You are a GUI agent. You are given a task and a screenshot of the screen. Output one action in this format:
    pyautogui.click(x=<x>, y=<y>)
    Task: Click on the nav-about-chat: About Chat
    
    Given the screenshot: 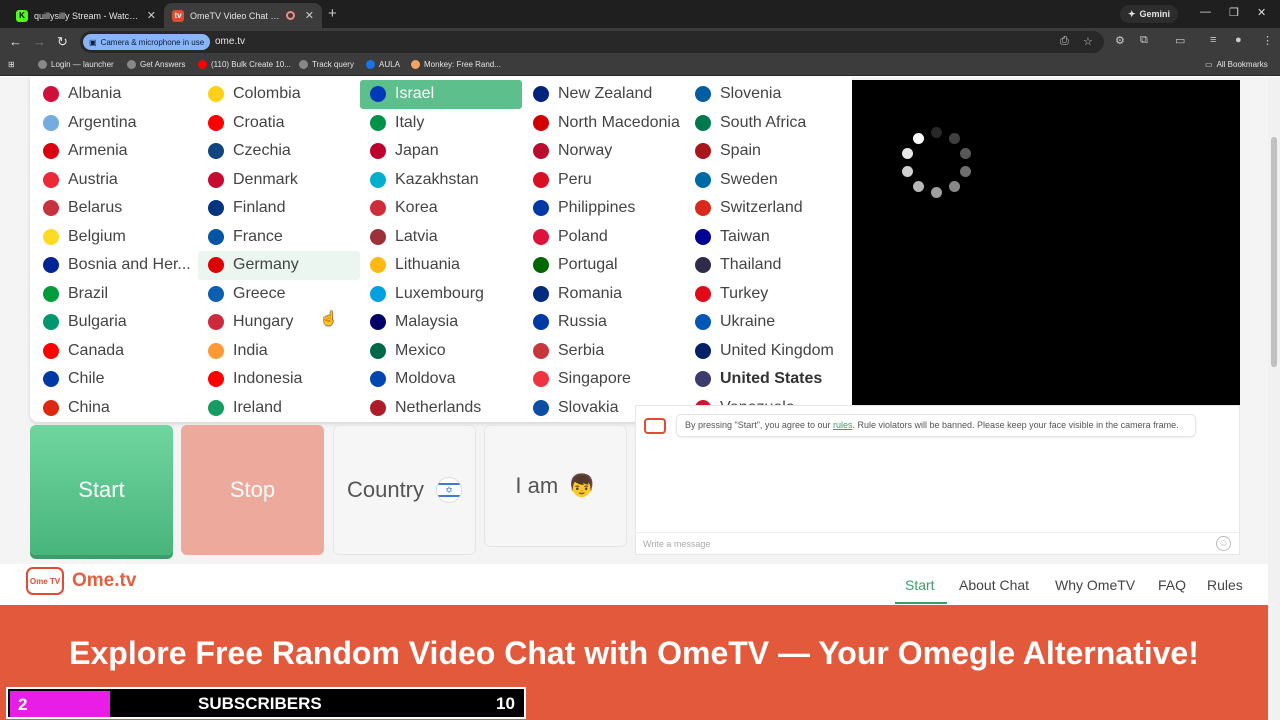 What is the action you would take?
    pyautogui.click(x=994, y=585)
    